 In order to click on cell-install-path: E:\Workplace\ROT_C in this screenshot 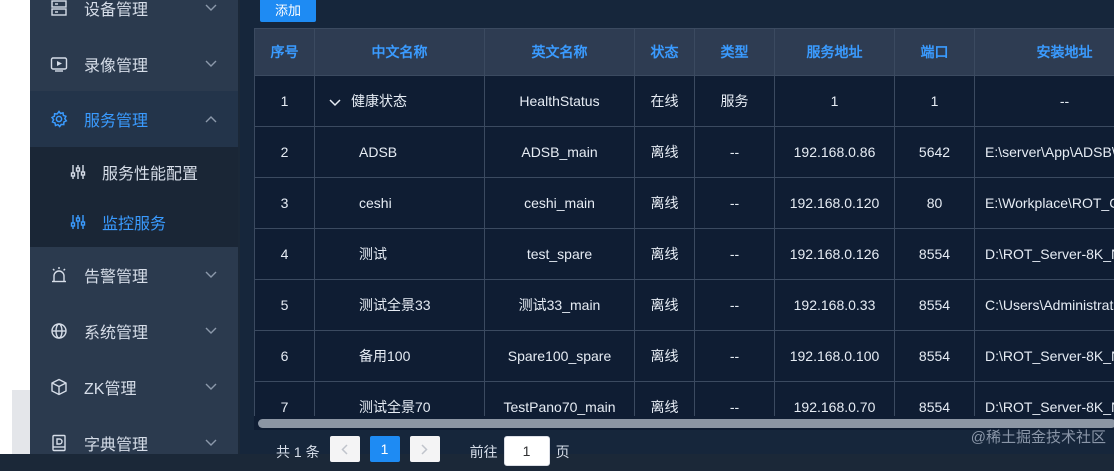, I will do `click(1044, 203)`.